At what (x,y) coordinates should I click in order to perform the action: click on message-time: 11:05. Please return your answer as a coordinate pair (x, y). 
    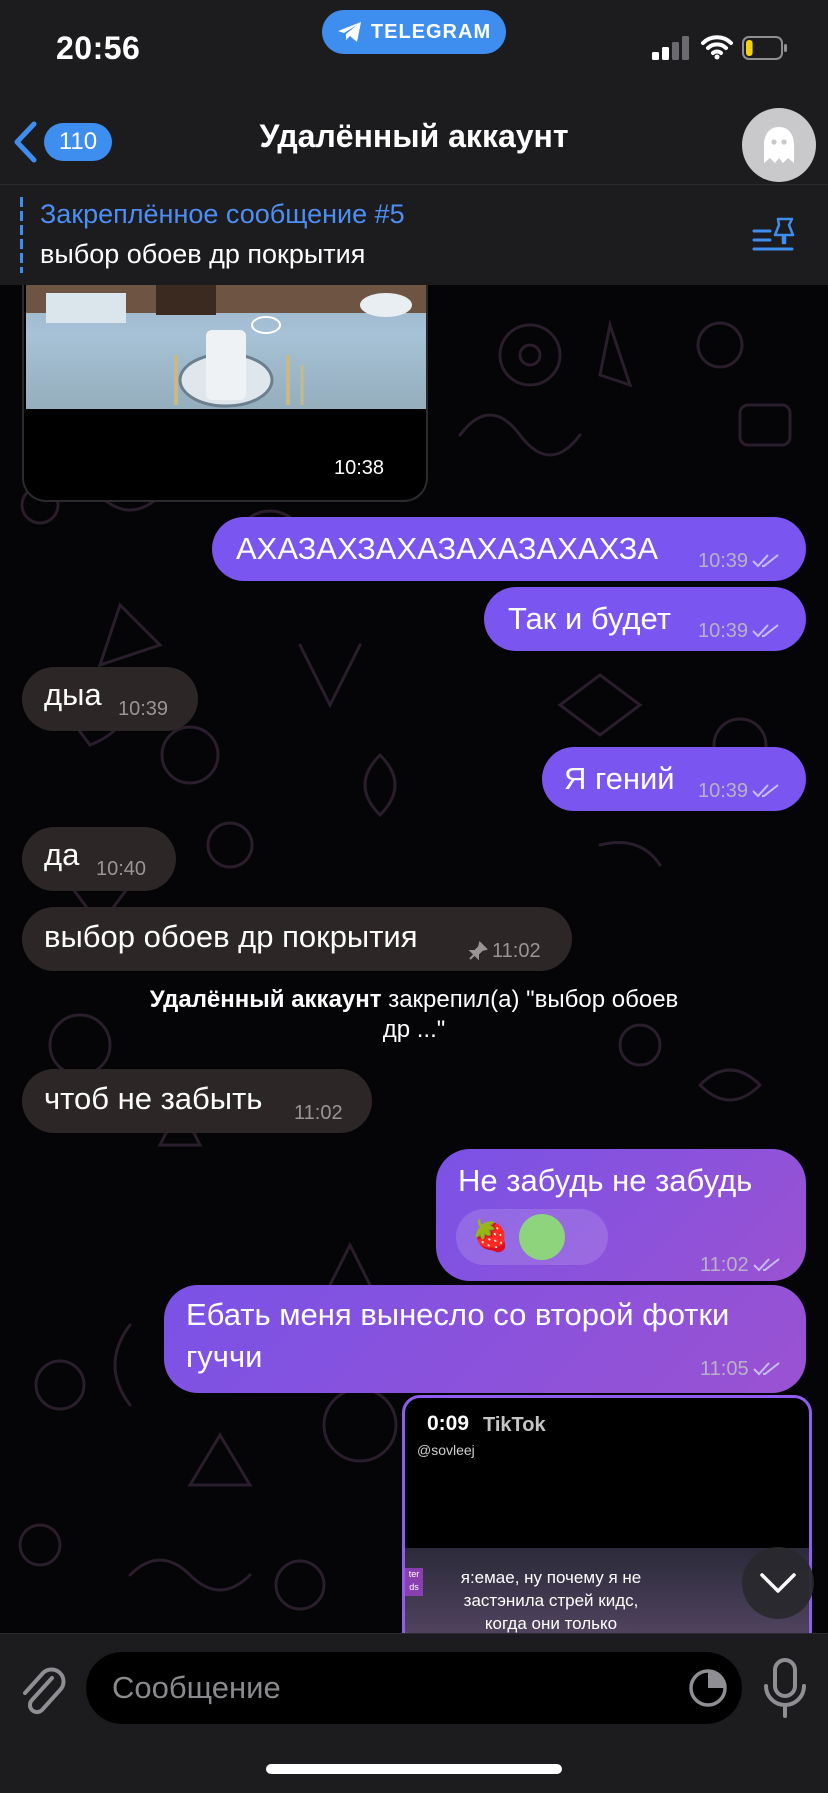
    Looking at the image, I should click on (724, 1369).